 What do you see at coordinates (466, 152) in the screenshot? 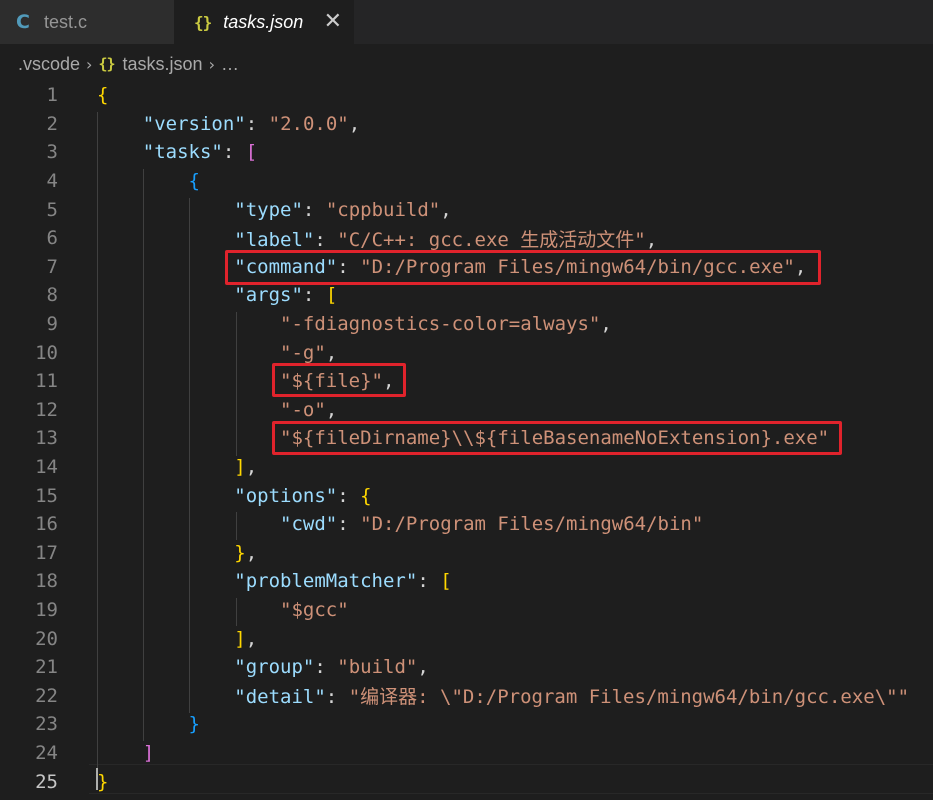
I see `code-line: 3 "tasks": [` at bounding box center [466, 152].